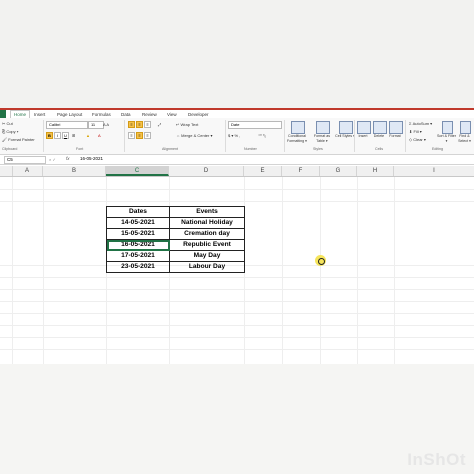  What do you see at coordinates (364, 127) in the screenshot?
I see `insert-cells-icon` at bounding box center [364, 127].